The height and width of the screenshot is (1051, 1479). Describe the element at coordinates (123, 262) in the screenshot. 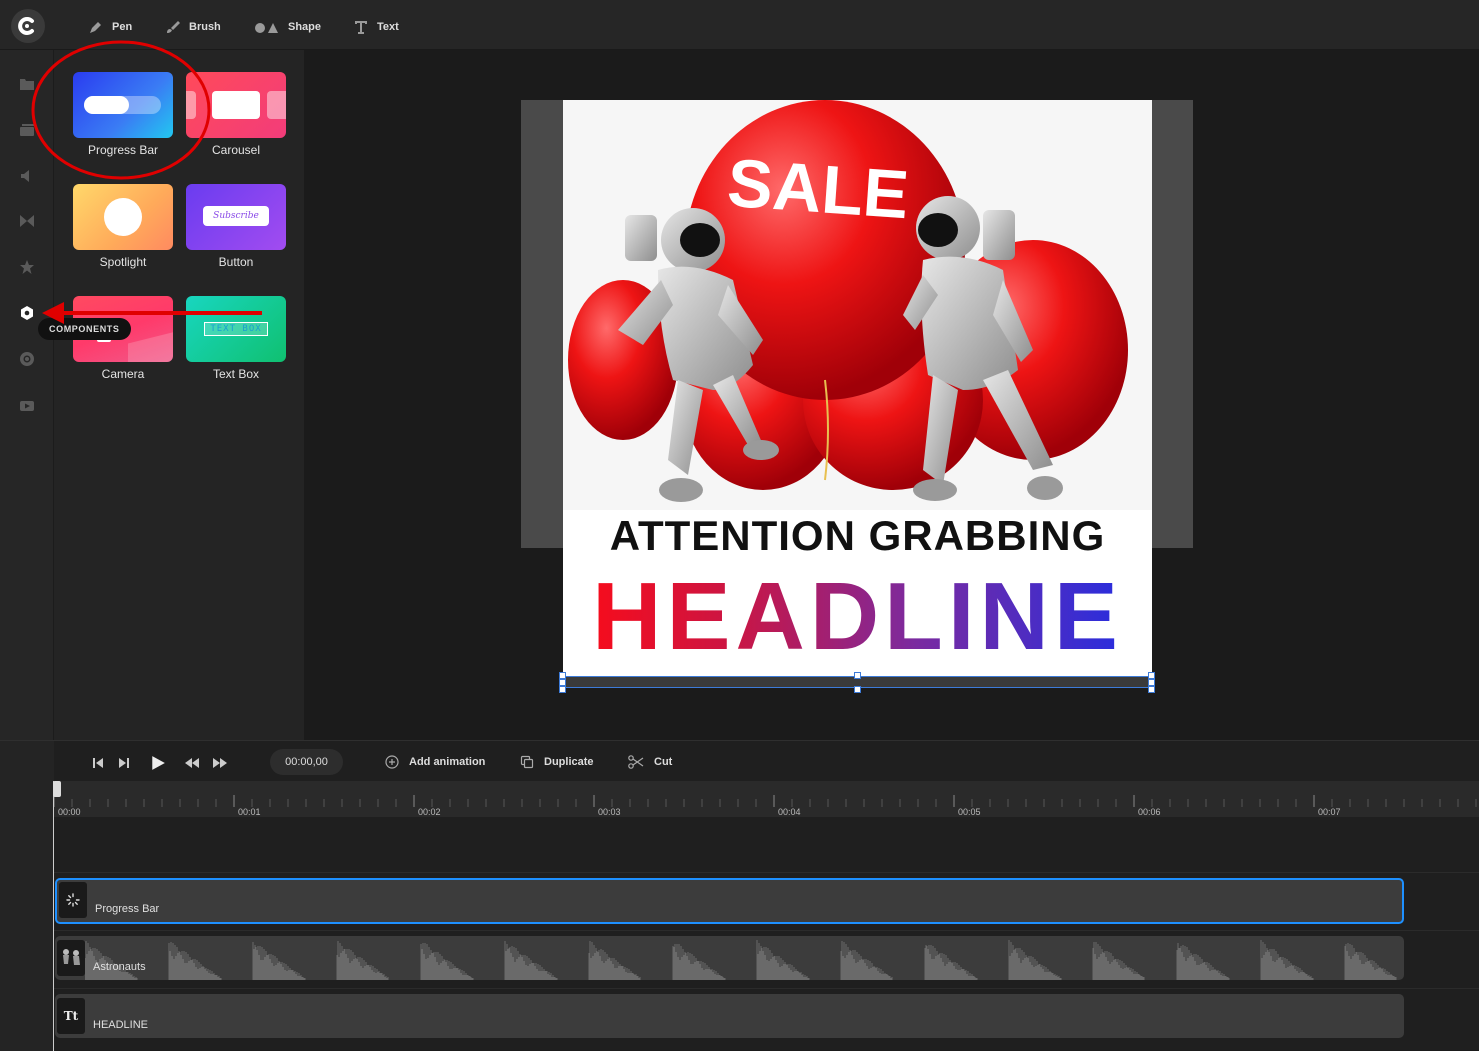

I see `spotlight-label: Spotlight` at that location.